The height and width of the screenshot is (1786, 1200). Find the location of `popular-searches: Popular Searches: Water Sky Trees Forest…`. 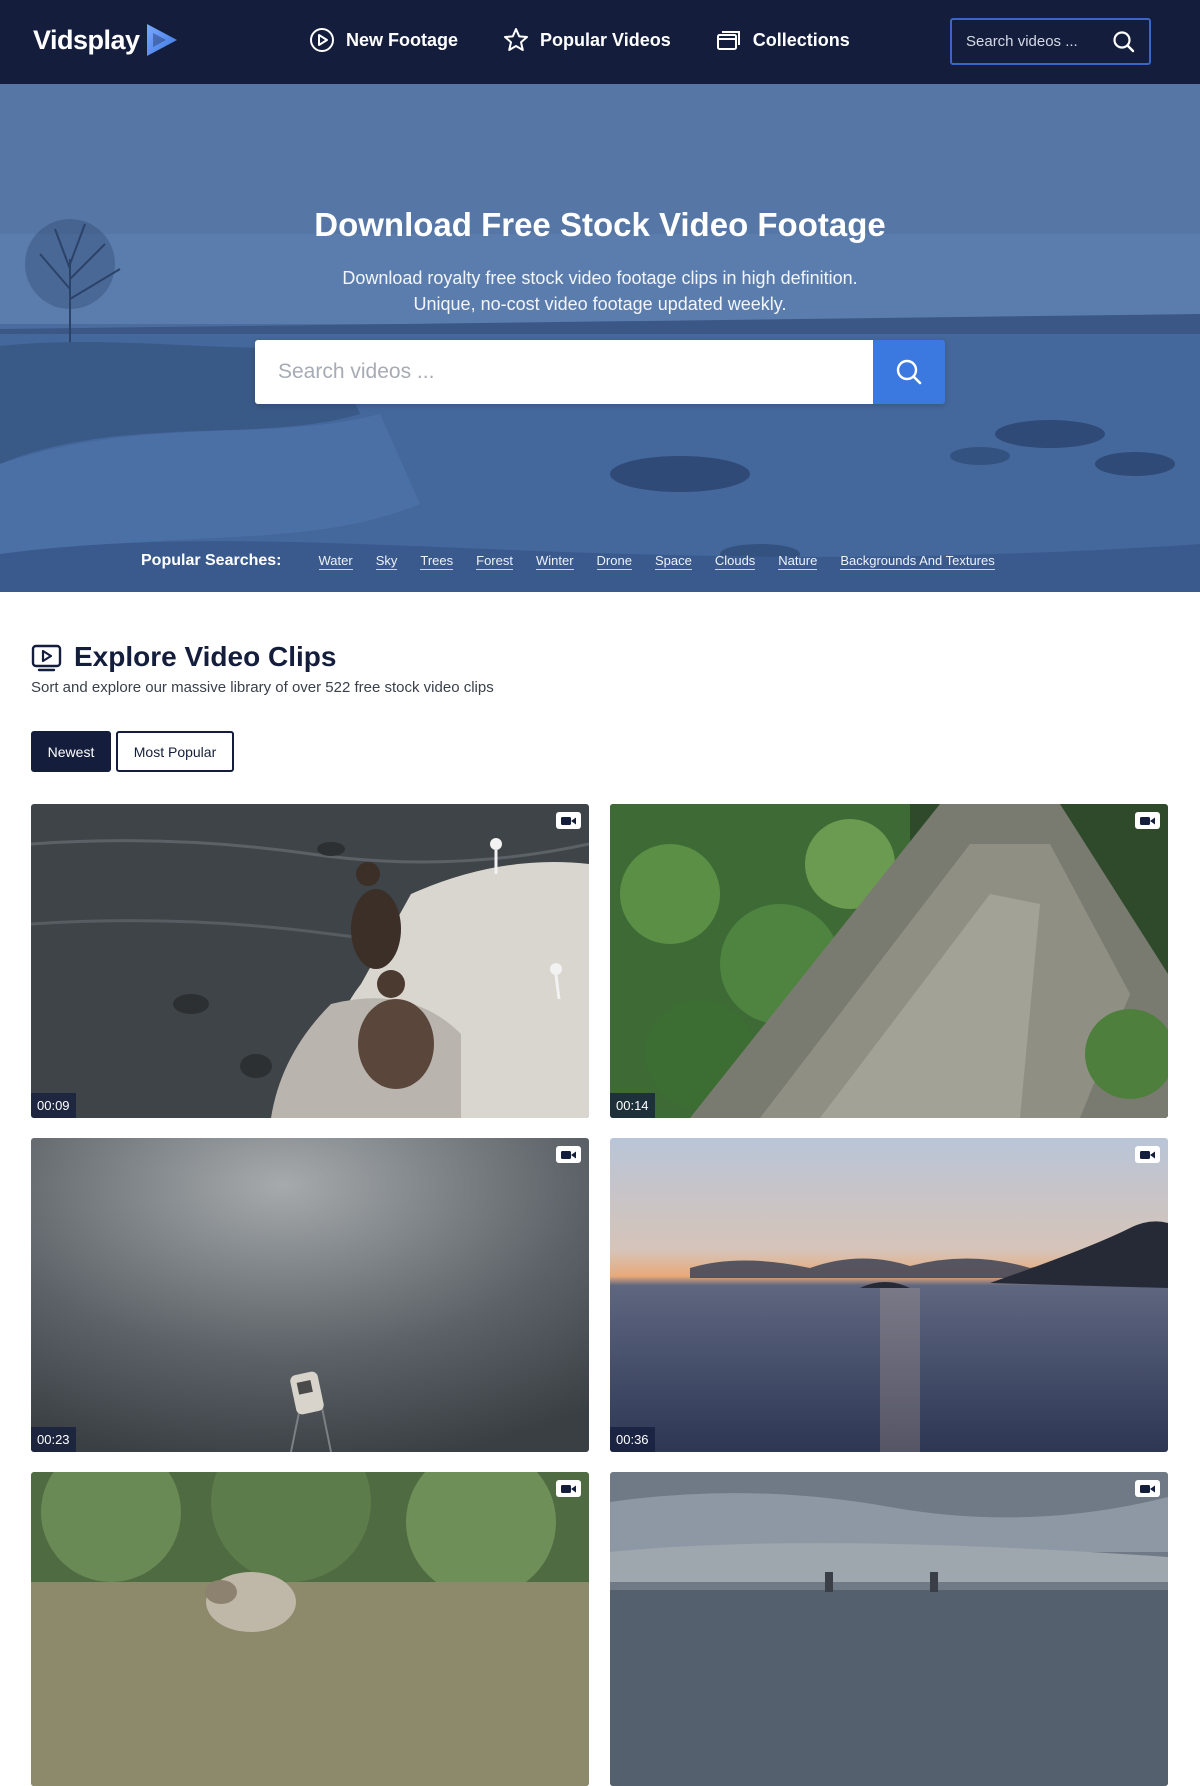

popular-searches: Popular Searches: Water Sky Trees Forest… is located at coordinates (568, 561).